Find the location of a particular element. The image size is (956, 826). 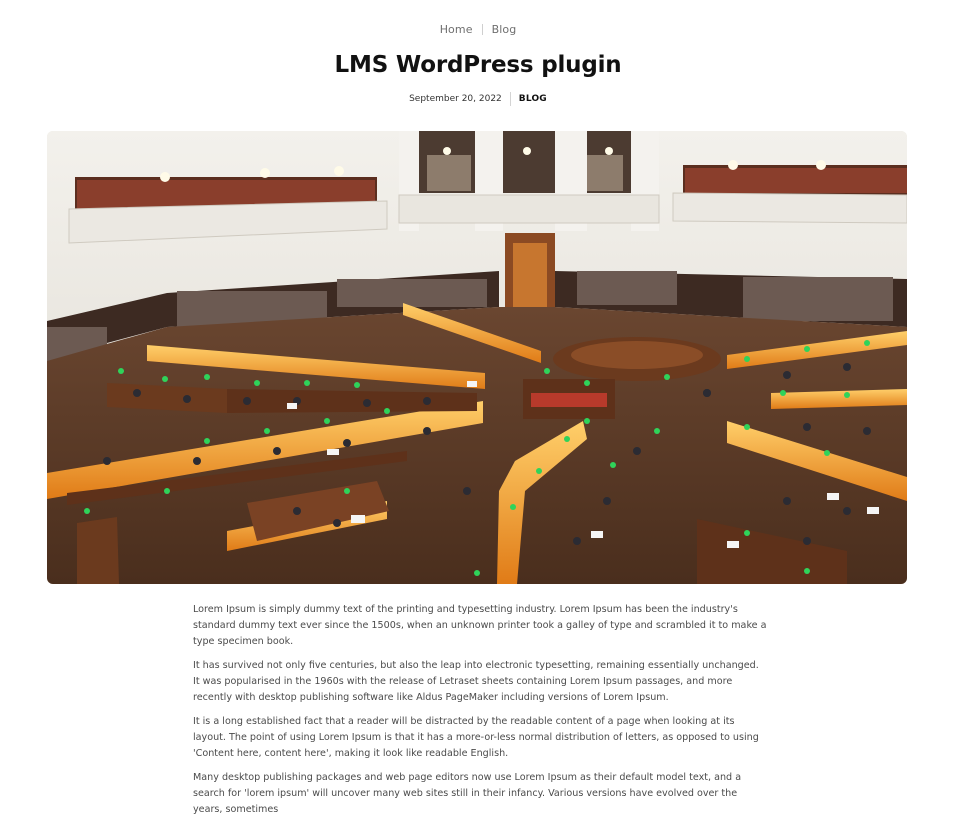

breadcrumb-blog-link: Blog is located at coordinates (504, 29).